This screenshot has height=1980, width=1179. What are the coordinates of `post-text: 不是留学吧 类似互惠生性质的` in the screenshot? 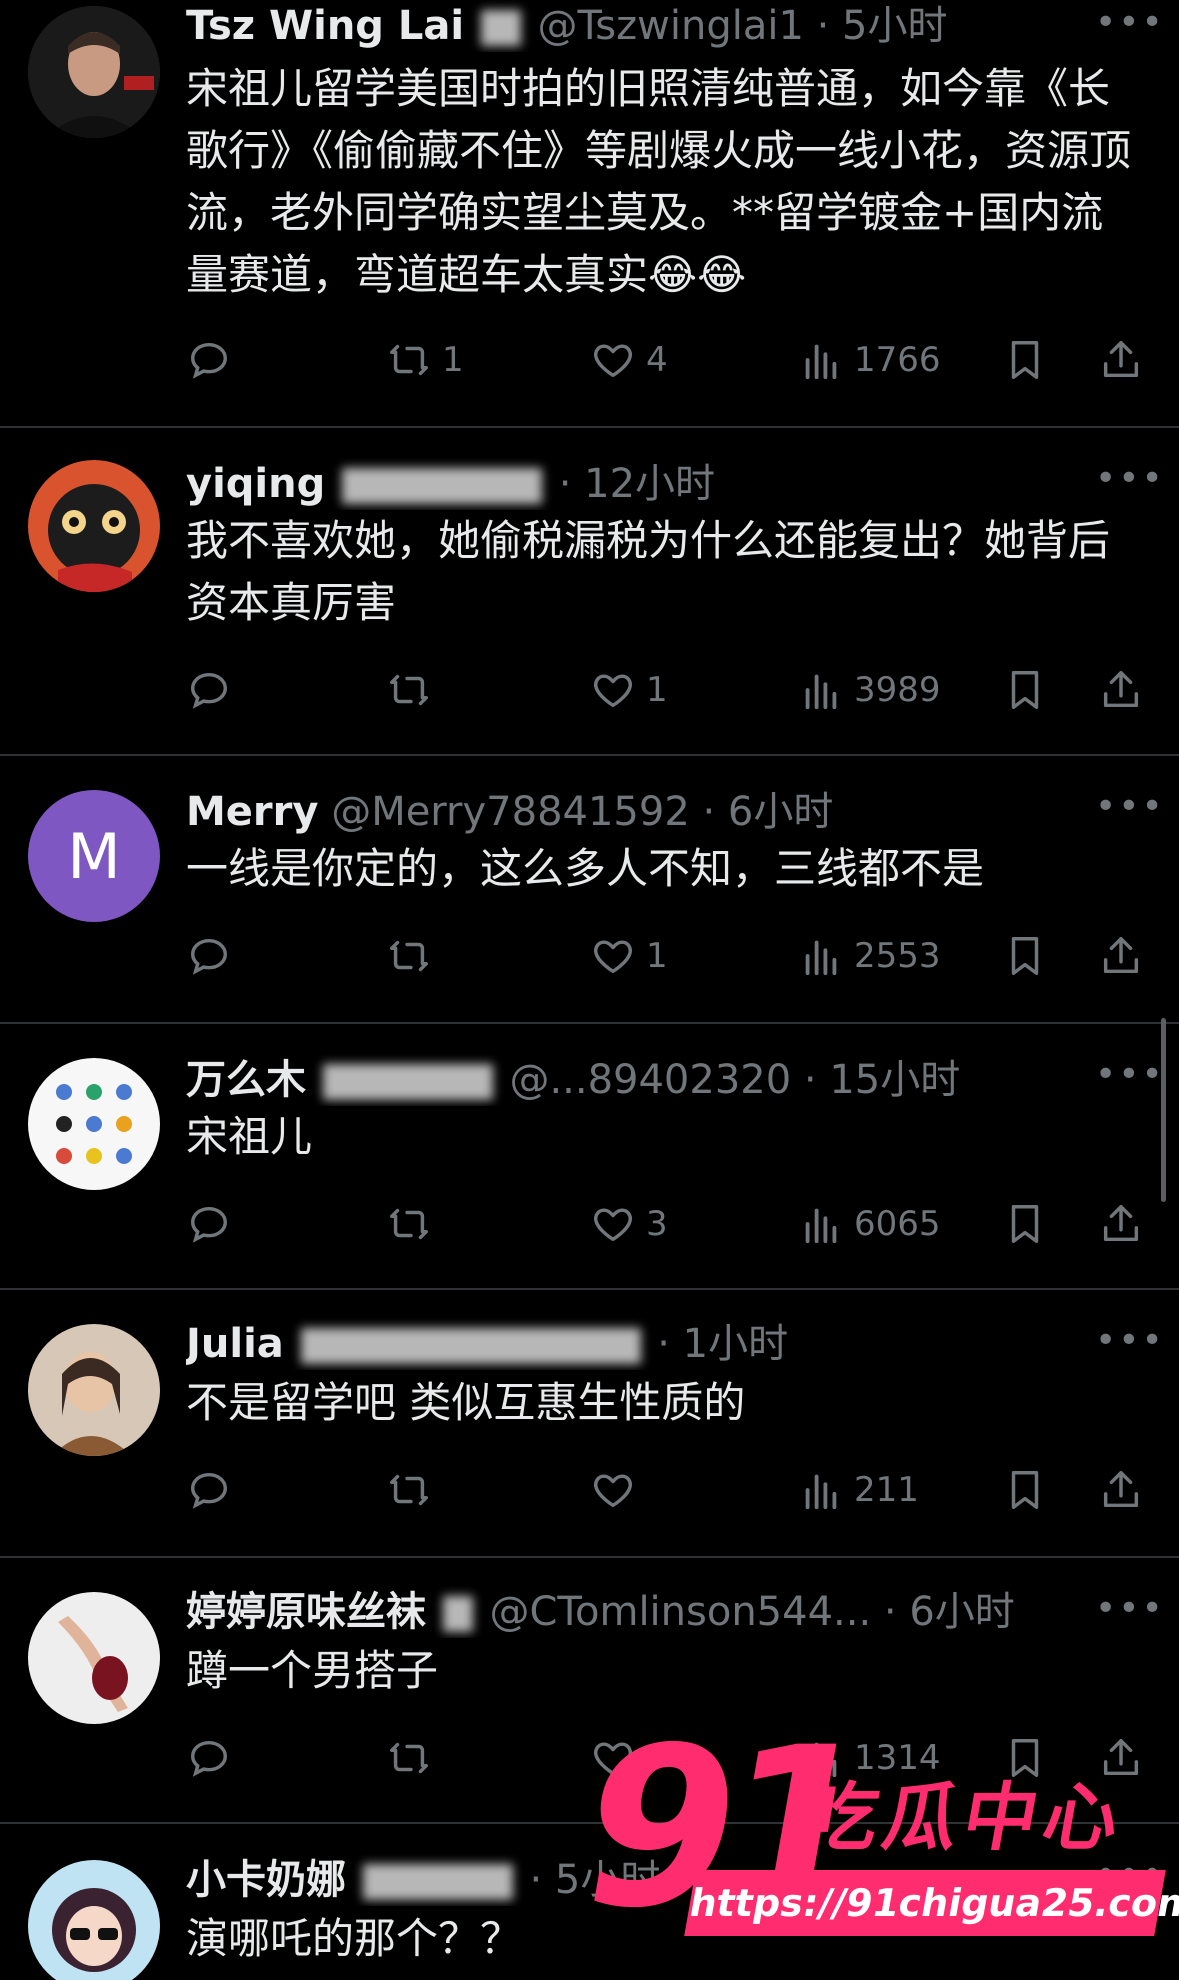 It's located at (466, 1402).